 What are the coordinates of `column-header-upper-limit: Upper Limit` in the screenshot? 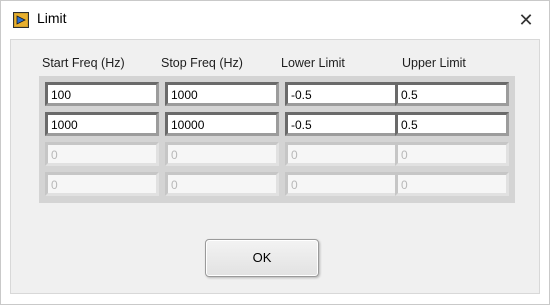 It's located at (434, 63).